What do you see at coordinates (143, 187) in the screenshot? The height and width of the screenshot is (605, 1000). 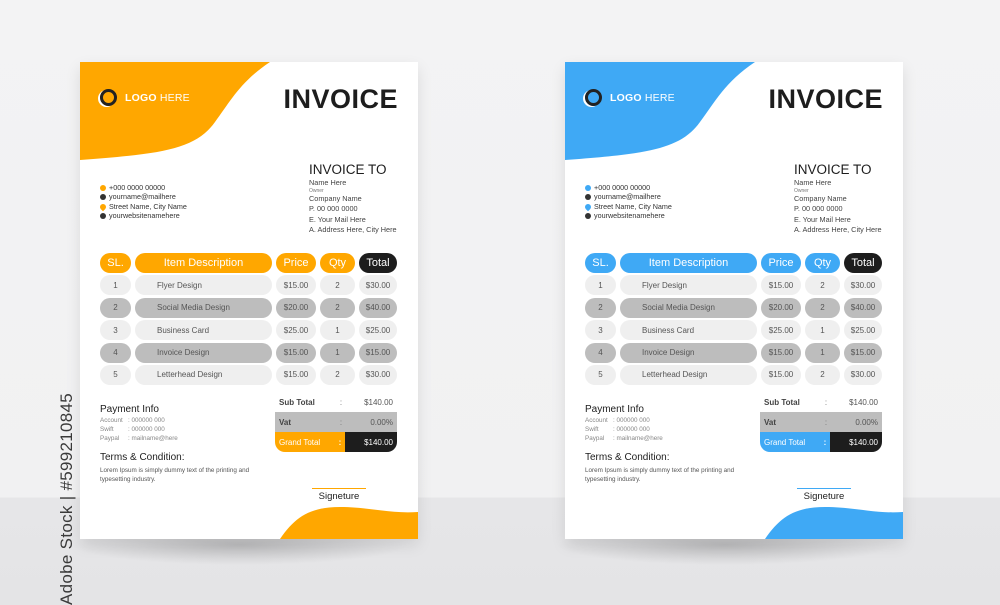 I see `contact-item: +000 0000 00000` at bounding box center [143, 187].